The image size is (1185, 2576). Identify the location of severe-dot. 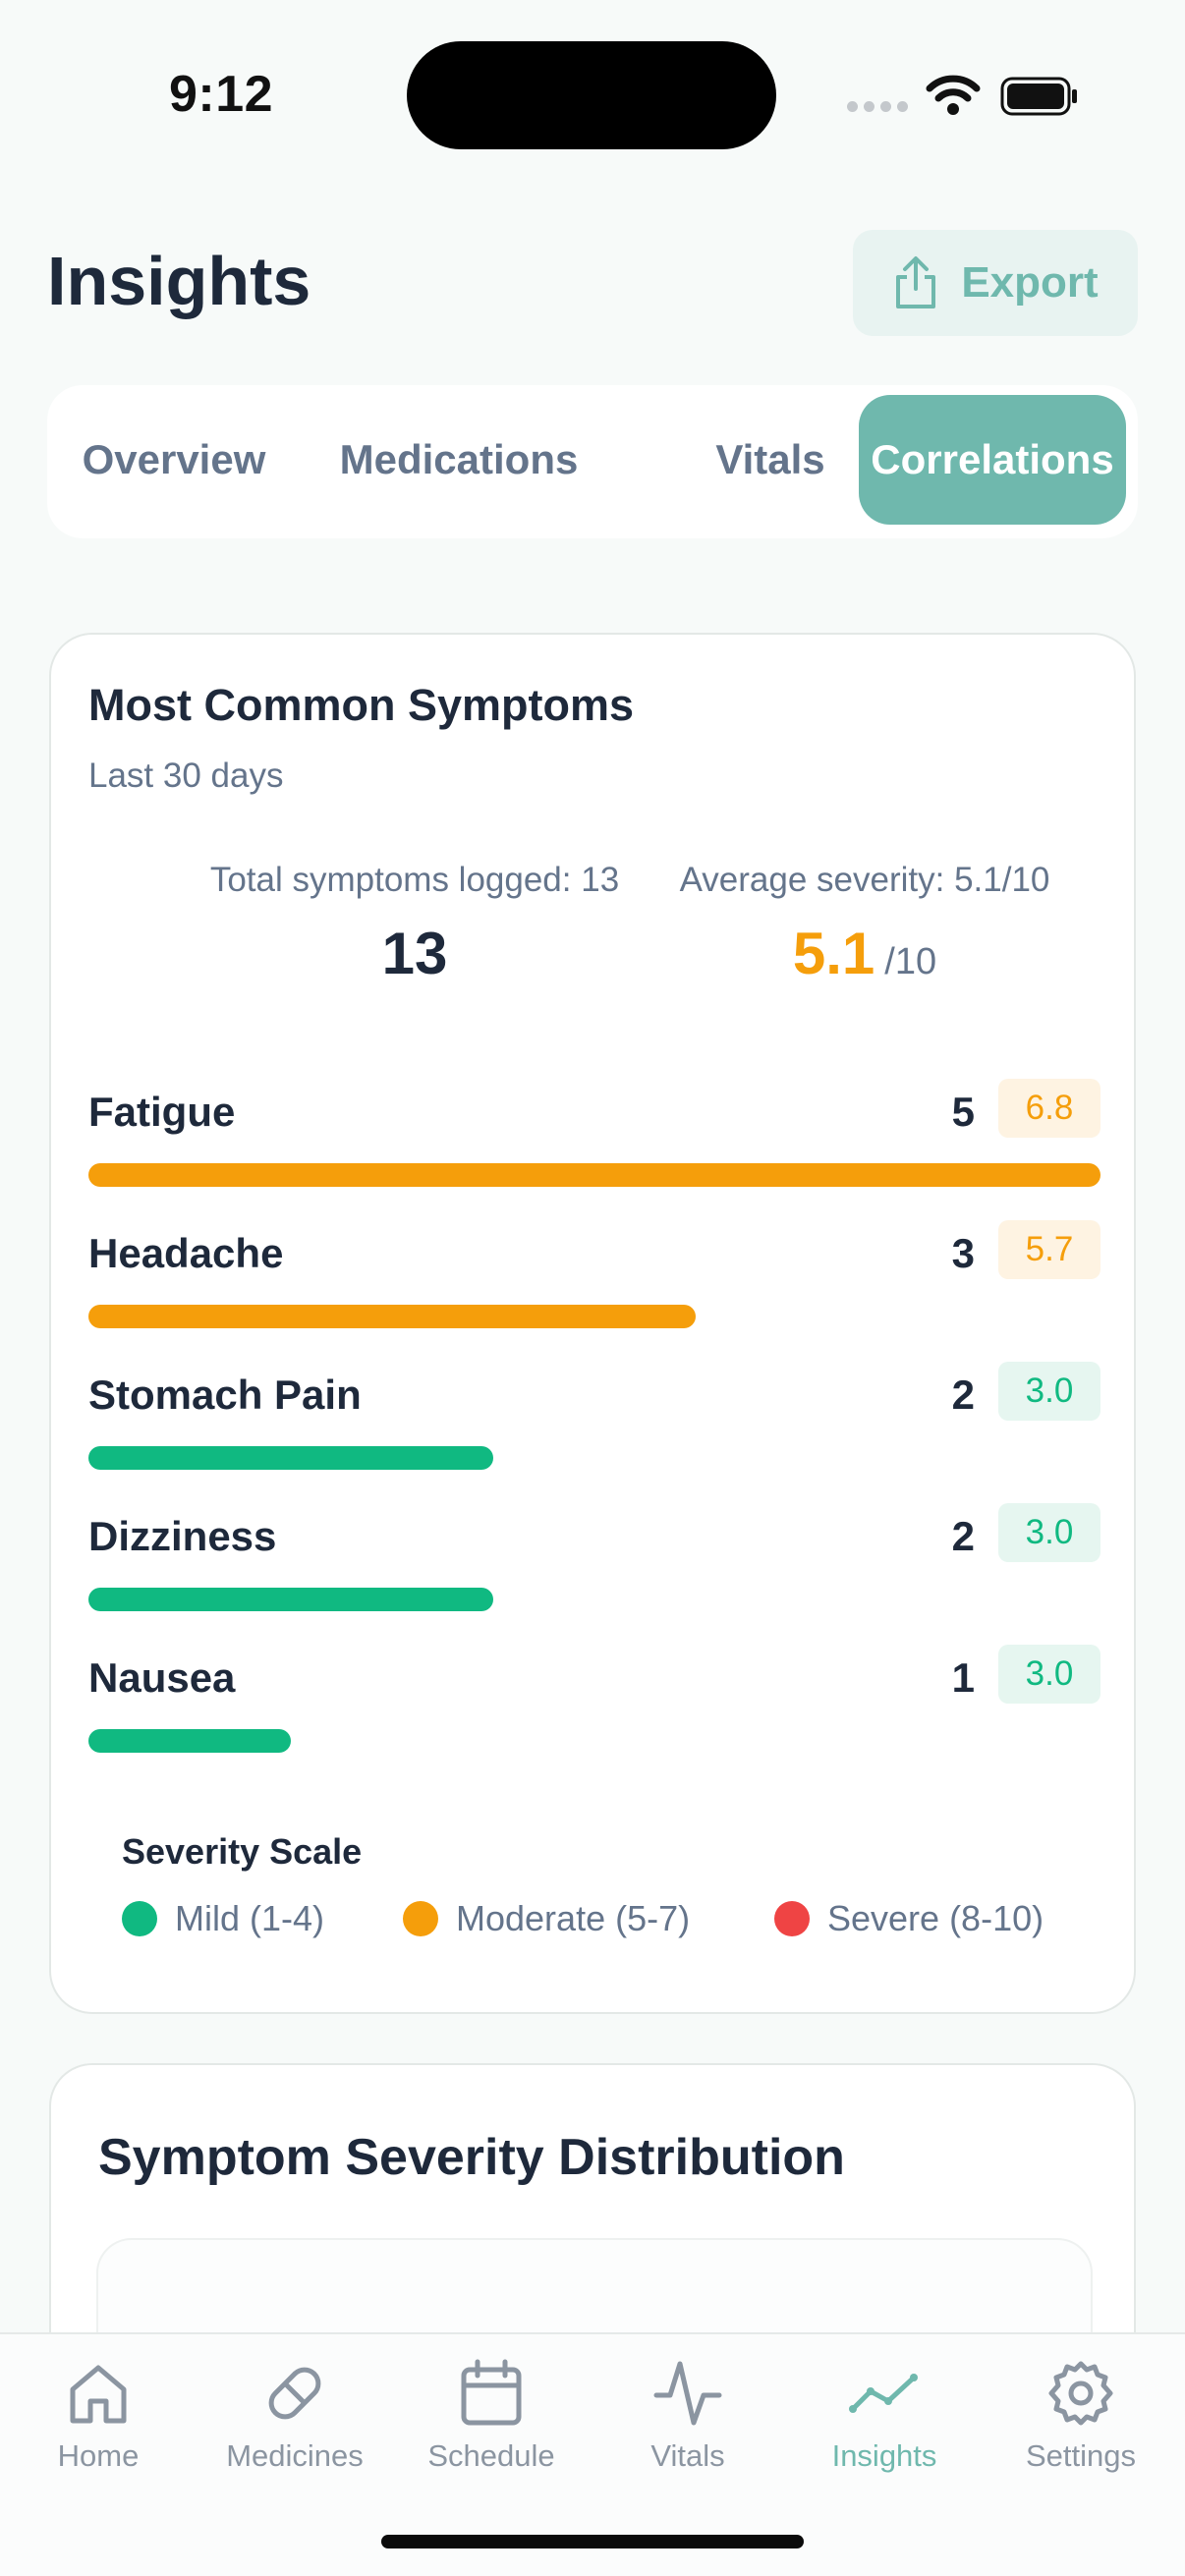
(792, 1918).